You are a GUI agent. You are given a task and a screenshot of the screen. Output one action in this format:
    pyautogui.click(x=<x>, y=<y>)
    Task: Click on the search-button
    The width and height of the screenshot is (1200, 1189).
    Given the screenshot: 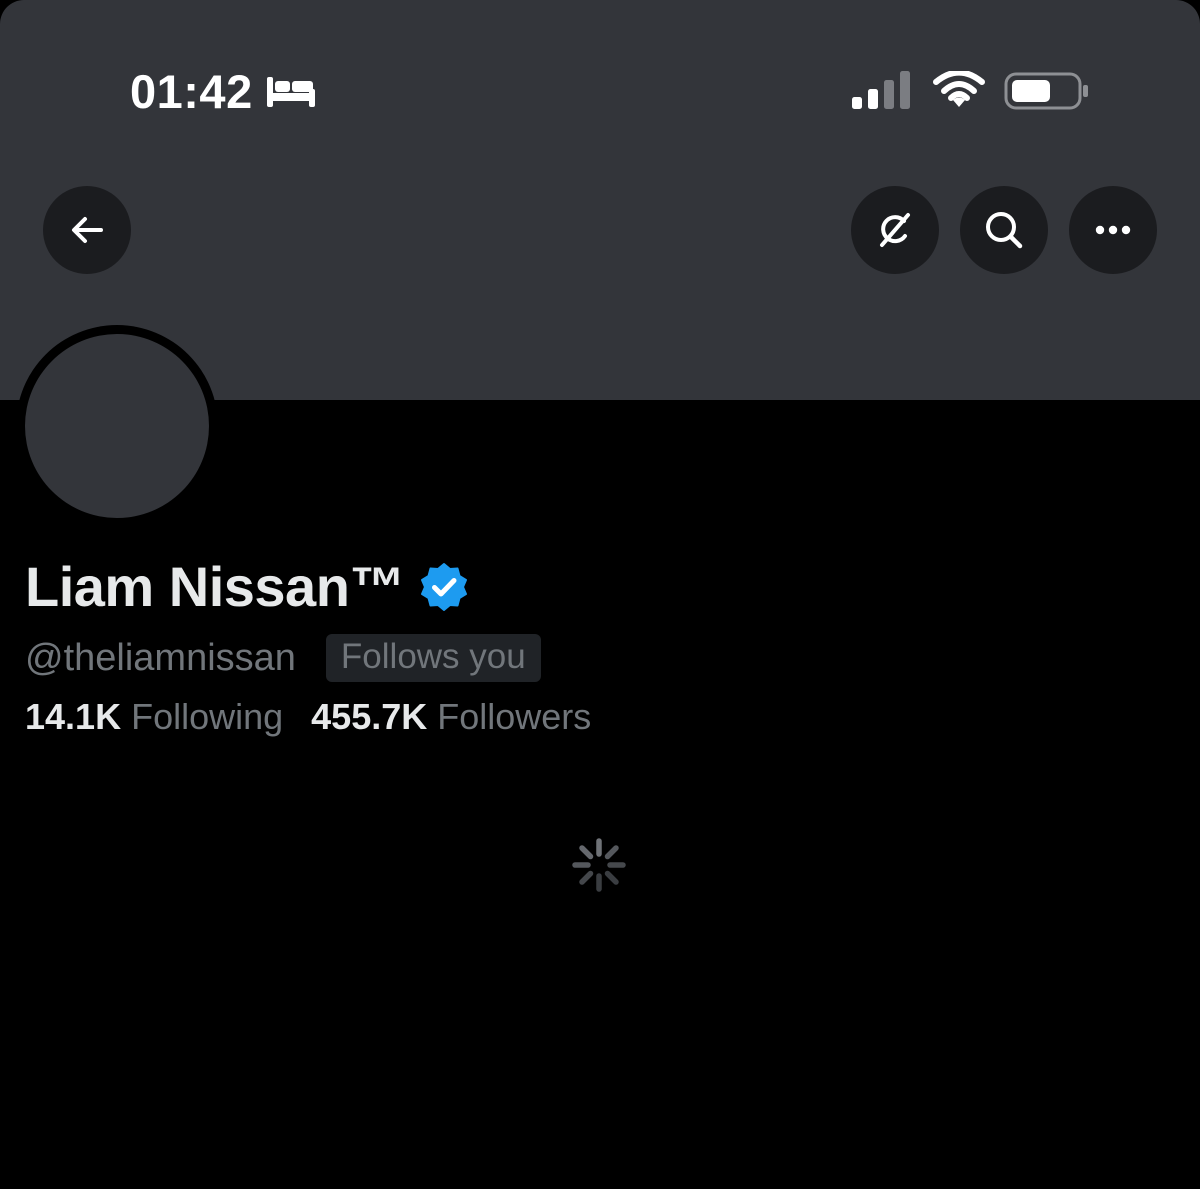 What is the action you would take?
    pyautogui.click(x=1004, y=230)
    